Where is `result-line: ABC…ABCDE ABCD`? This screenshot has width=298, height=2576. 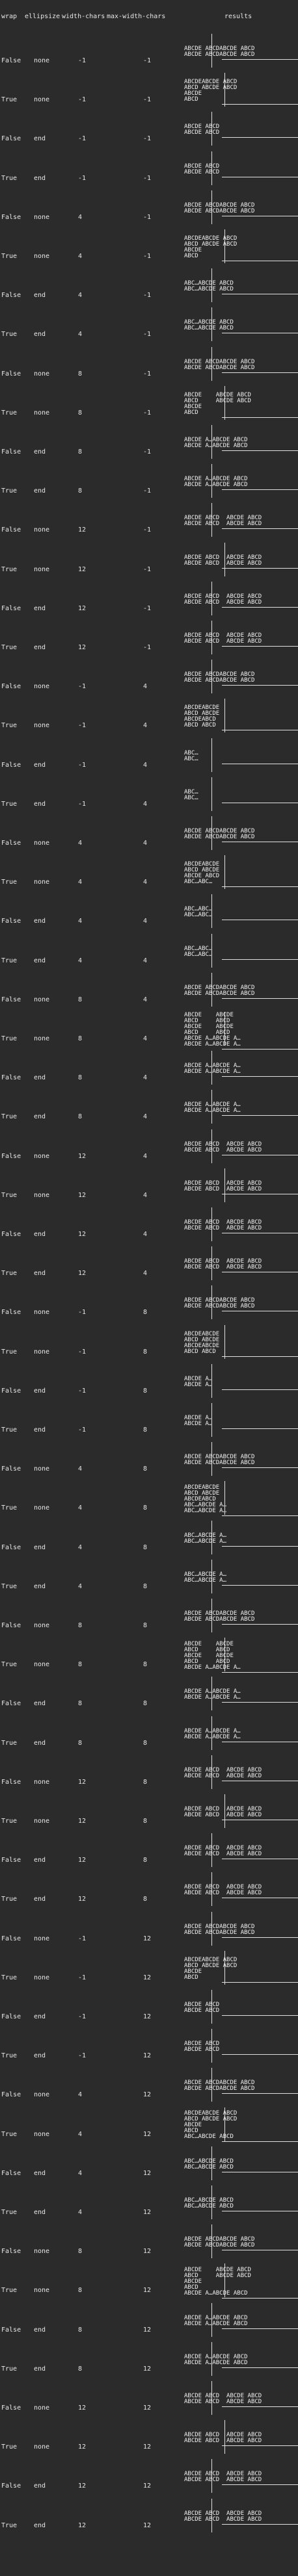 result-line: ABC…ABCDE ABCD is located at coordinates (209, 329).